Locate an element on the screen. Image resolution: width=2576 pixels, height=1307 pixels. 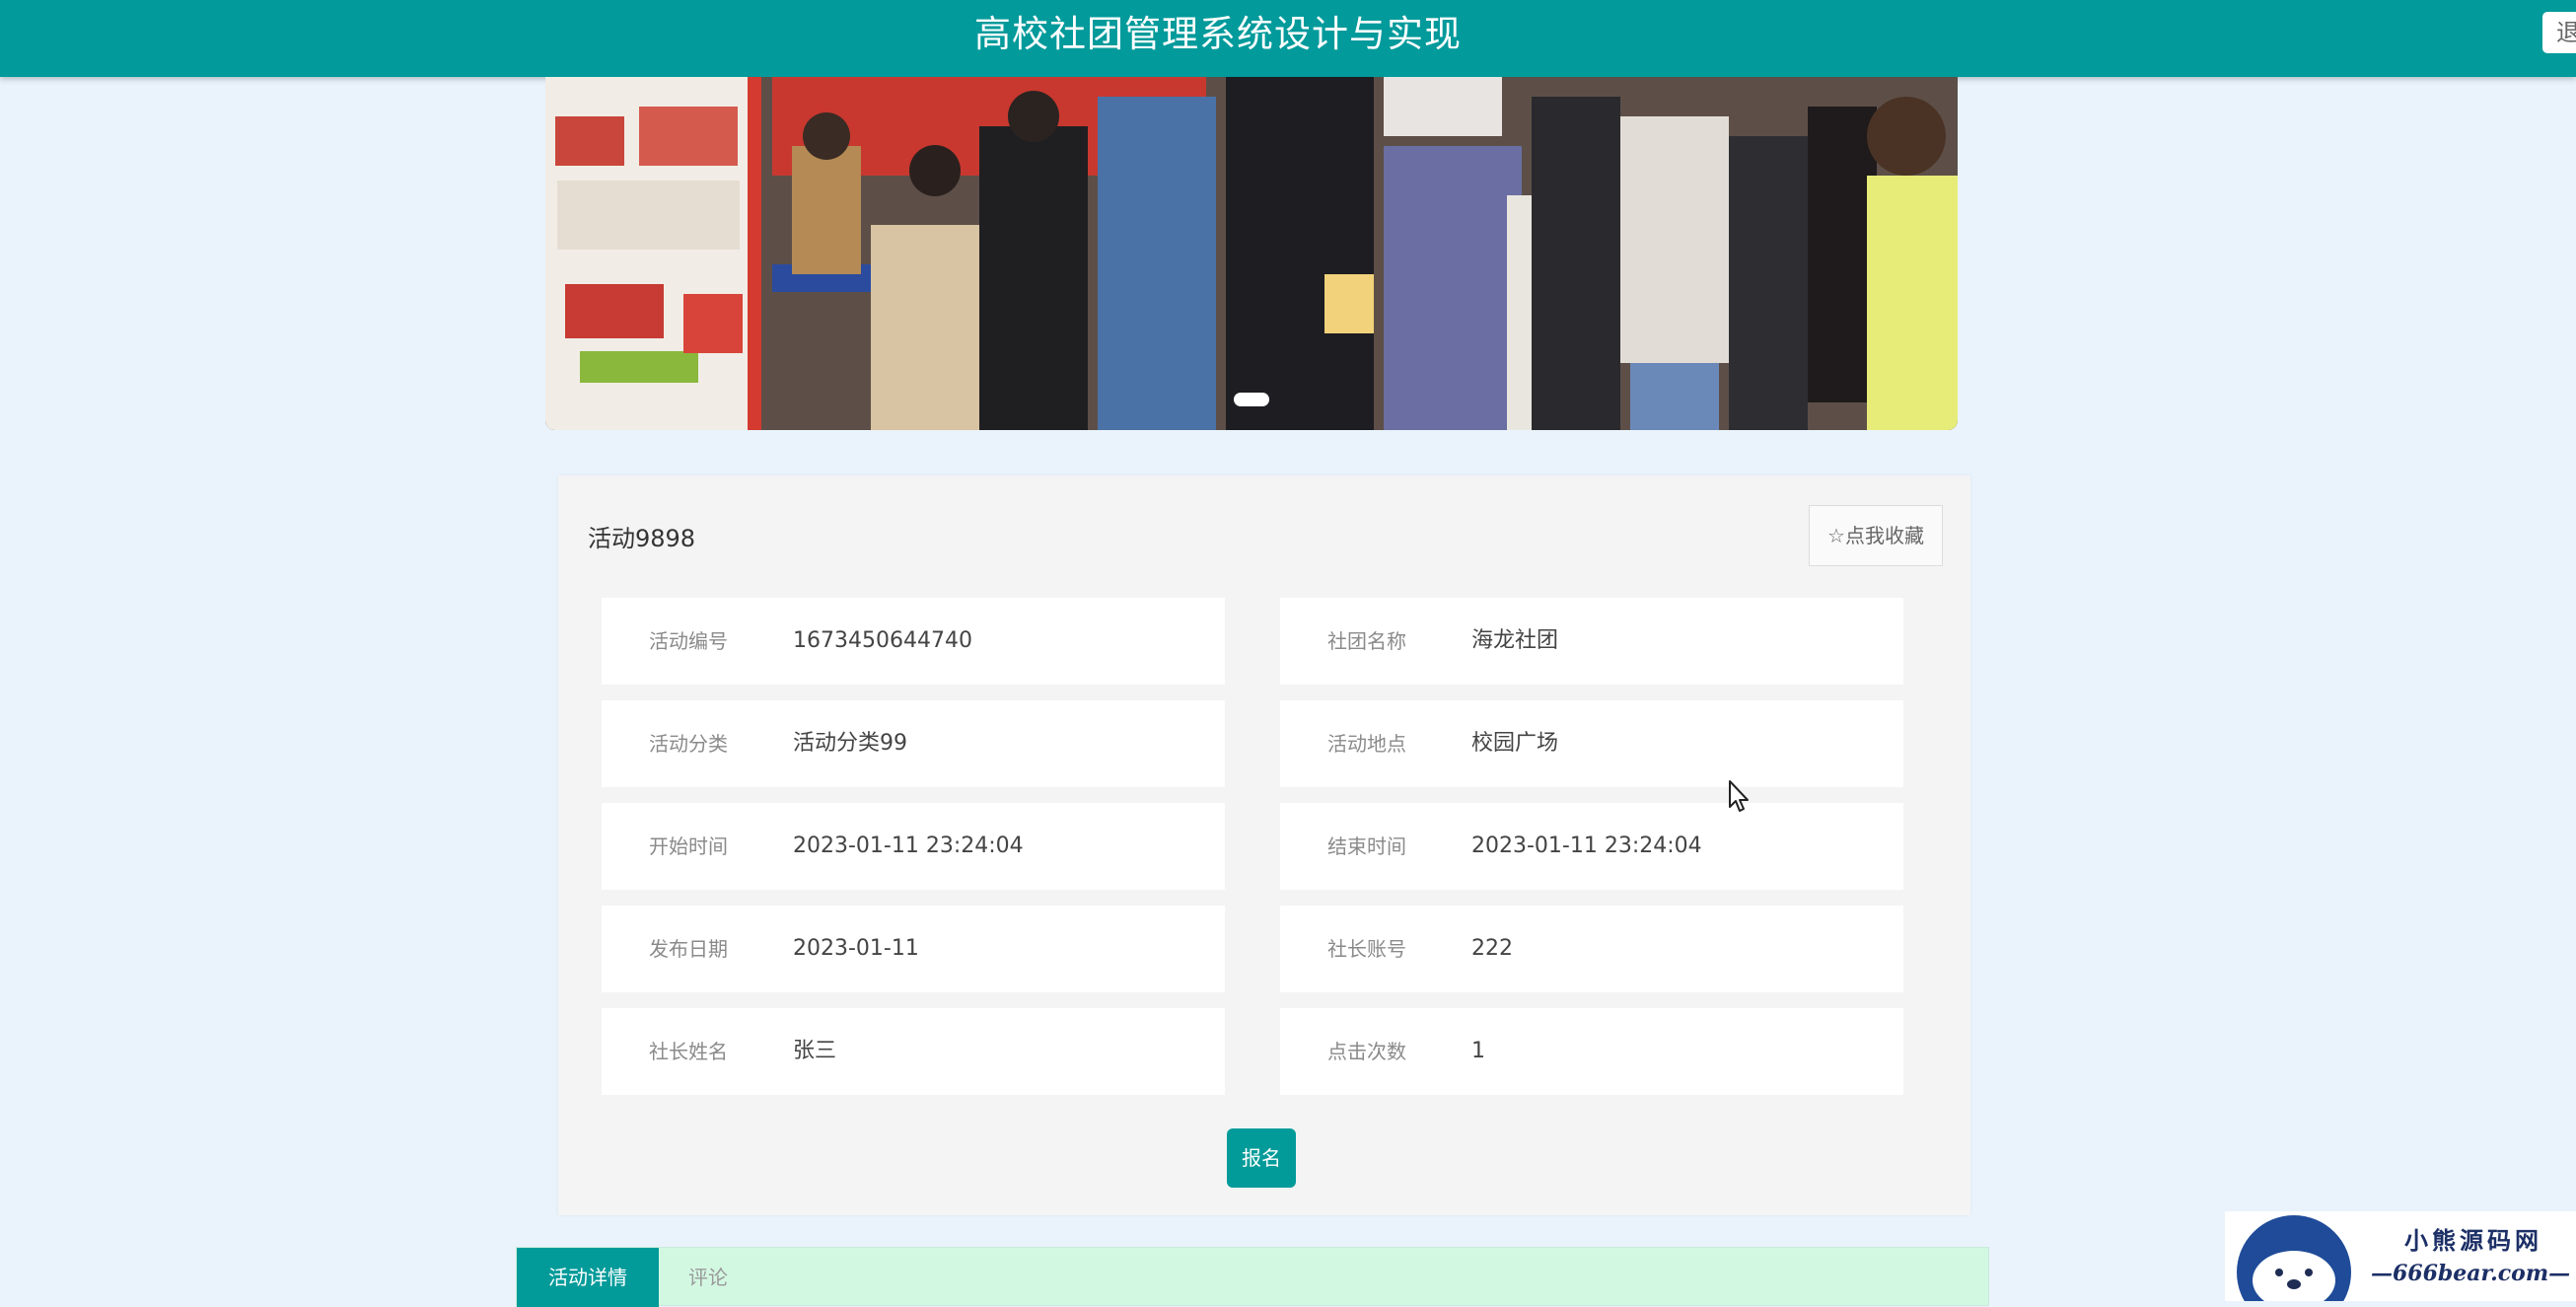
field-value: 张三 is located at coordinates (815, 1051).